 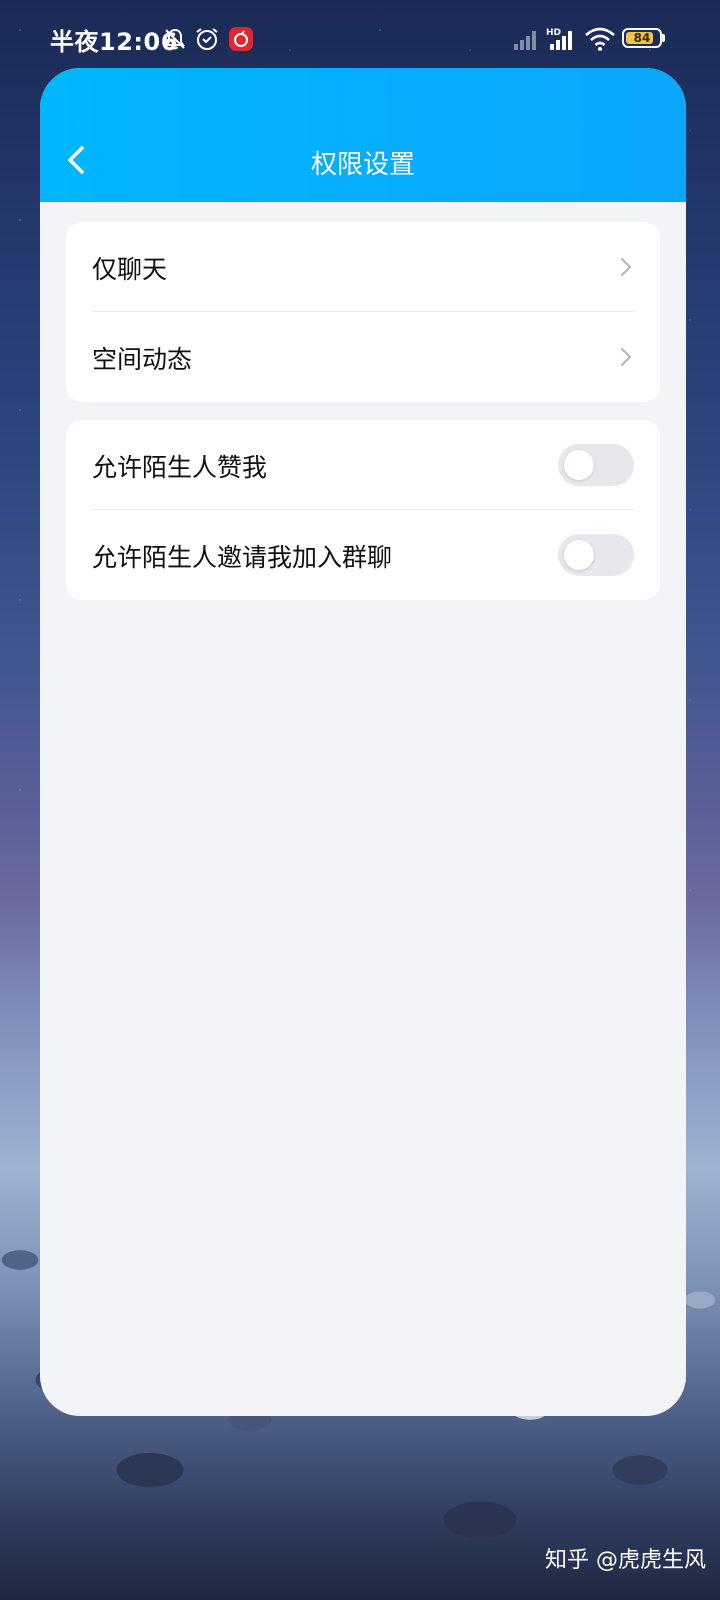 I want to click on battery-tip, so click(x=663, y=38).